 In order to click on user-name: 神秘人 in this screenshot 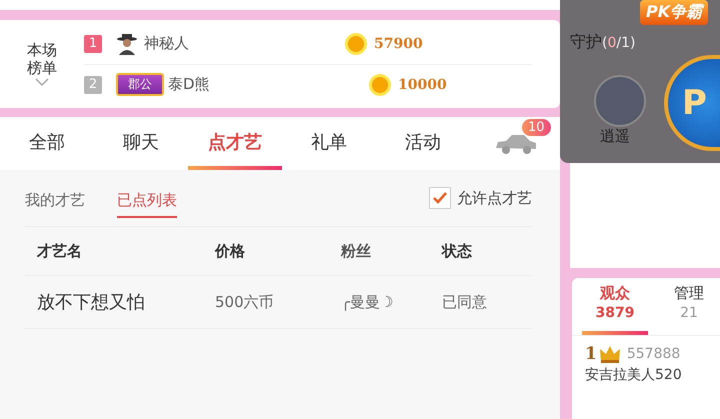, I will do `click(167, 43)`.